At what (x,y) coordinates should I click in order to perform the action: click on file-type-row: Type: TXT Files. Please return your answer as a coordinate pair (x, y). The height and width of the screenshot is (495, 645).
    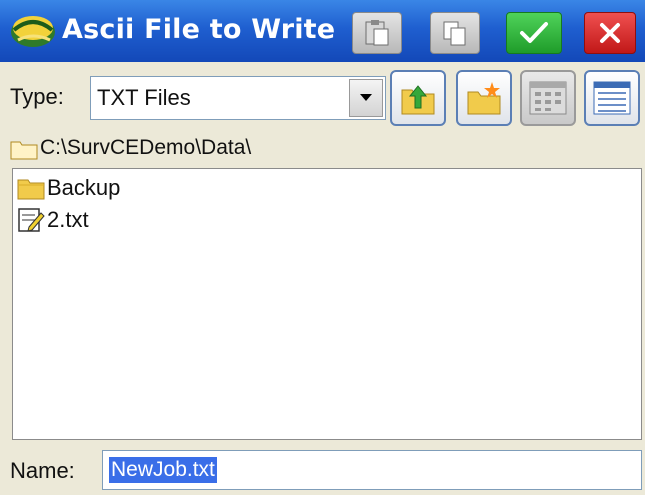
    Looking at the image, I should click on (322, 96).